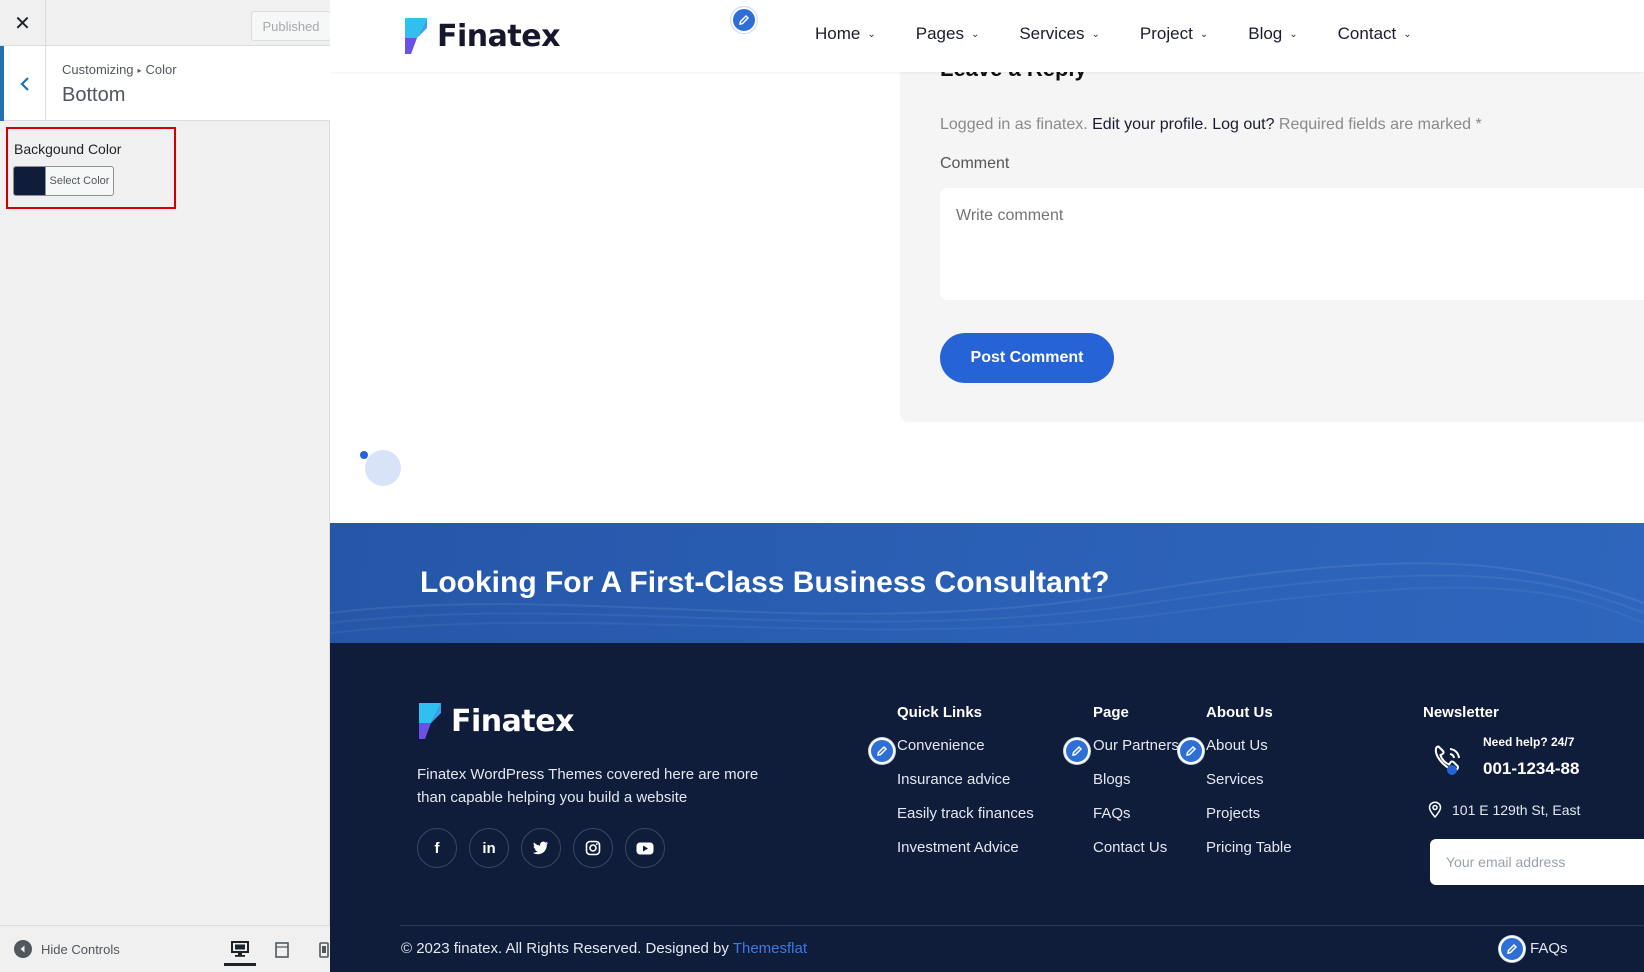  I want to click on hide-controls-button: Hide Controls, so click(67, 949).